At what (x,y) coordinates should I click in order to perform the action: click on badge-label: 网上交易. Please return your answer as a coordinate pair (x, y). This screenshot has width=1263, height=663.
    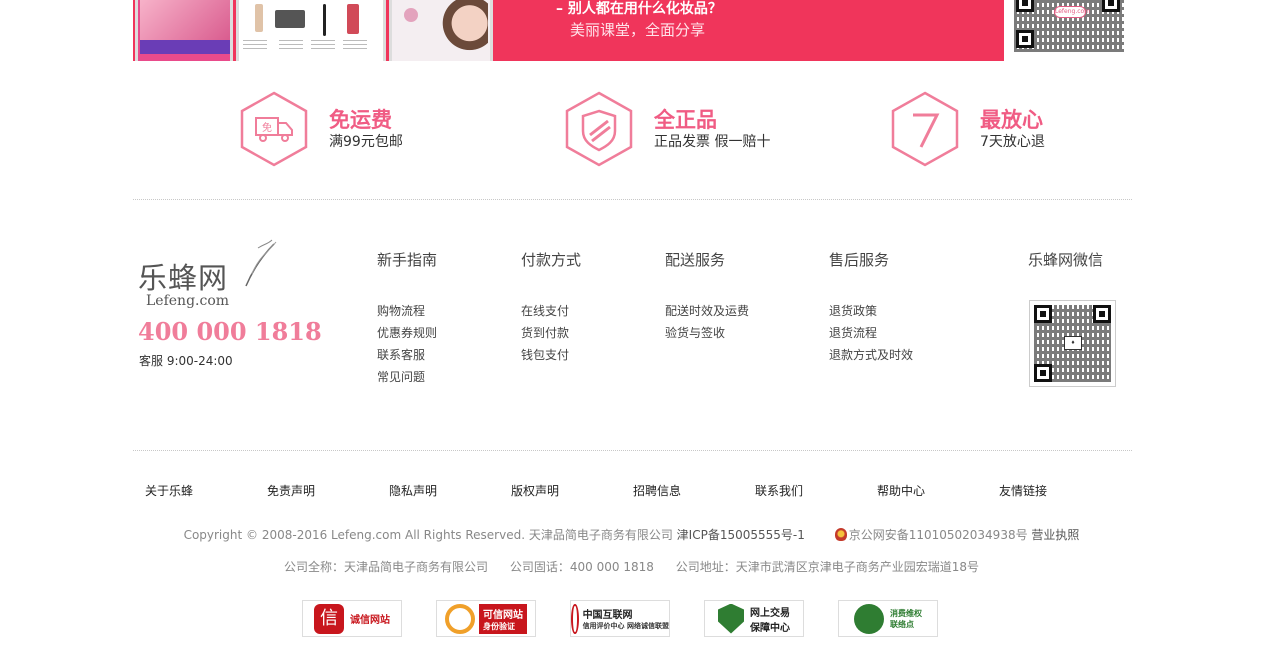
    Looking at the image, I should click on (770, 613).